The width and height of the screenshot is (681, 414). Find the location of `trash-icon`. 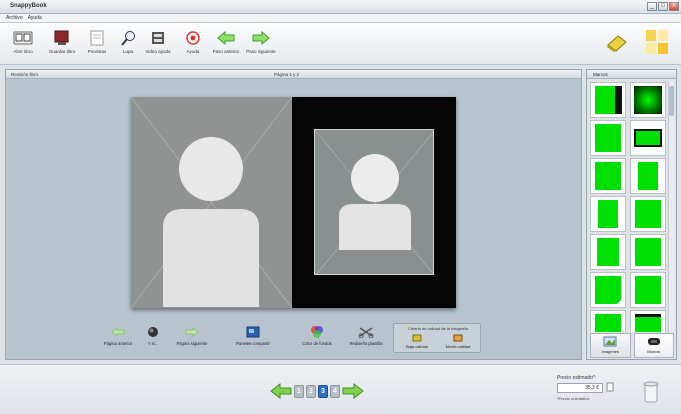

trash-icon is located at coordinates (651, 392).